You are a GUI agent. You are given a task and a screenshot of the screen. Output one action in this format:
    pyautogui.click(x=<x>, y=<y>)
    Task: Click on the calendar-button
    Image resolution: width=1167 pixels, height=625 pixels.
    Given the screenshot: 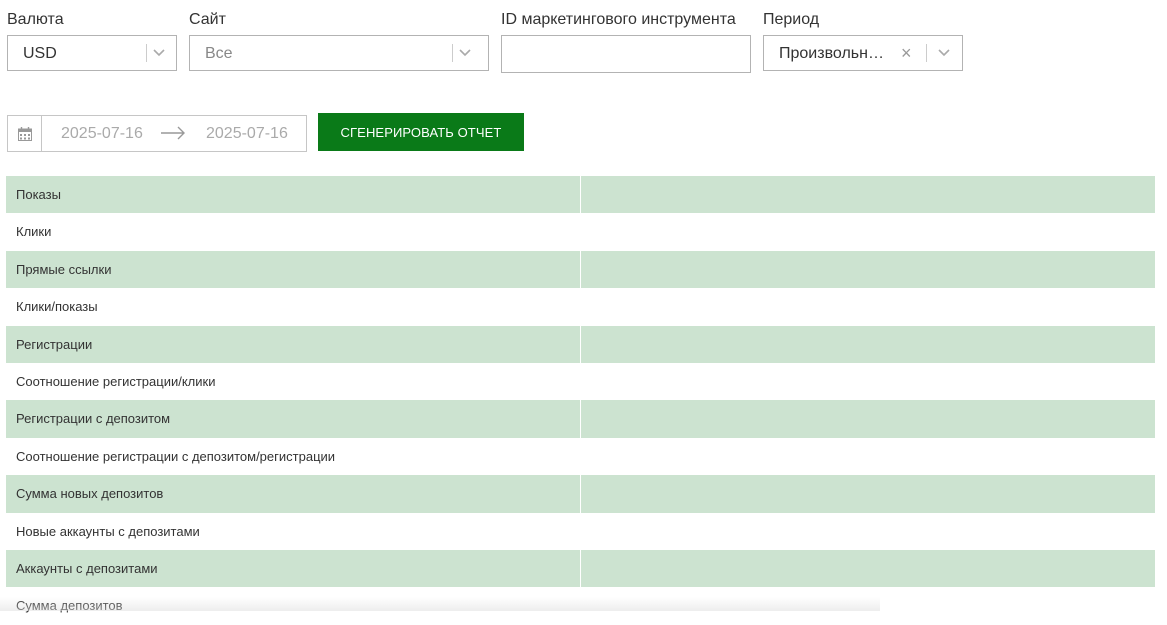 What is the action you would take?
    pyautogui.click(x=25, y=133)
    